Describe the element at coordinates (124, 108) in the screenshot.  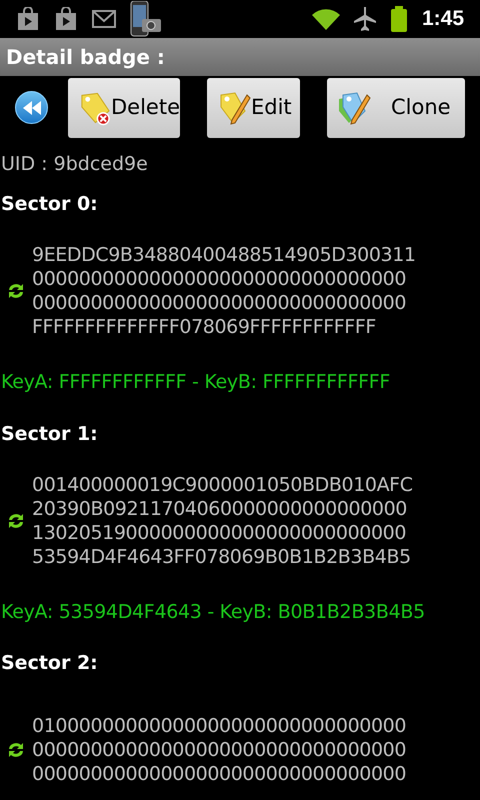
I see `delete-button: Delete` at that location.